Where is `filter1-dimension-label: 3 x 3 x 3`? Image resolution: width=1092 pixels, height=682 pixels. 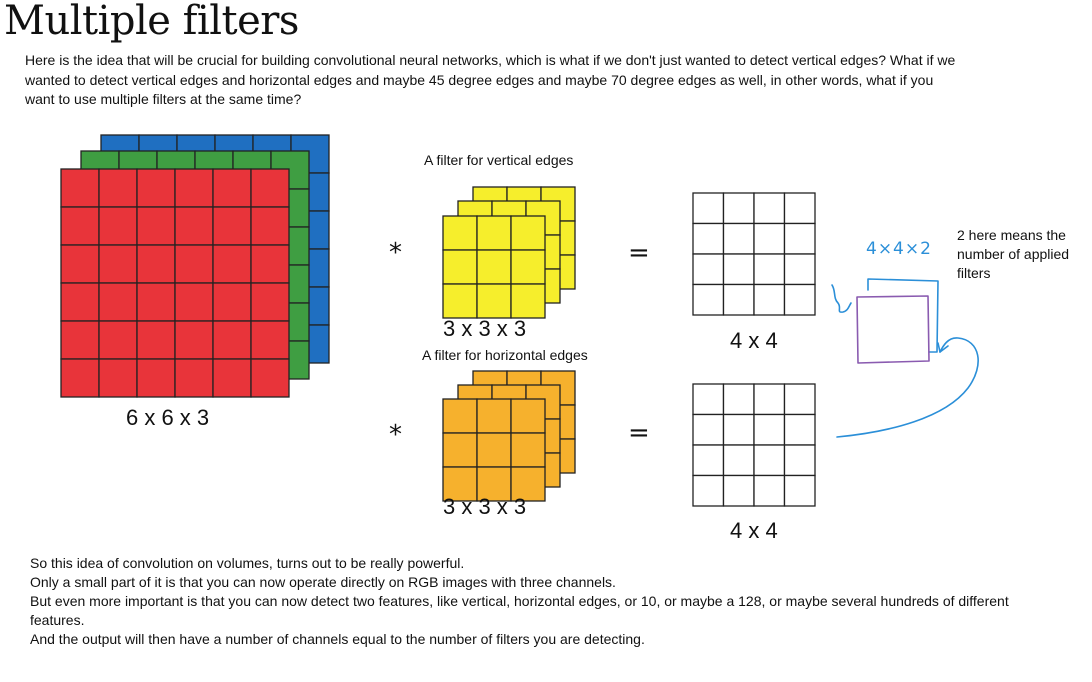 filter1-dimension-label: 3 x 3 x 3 is located at coordinates (485, 328).